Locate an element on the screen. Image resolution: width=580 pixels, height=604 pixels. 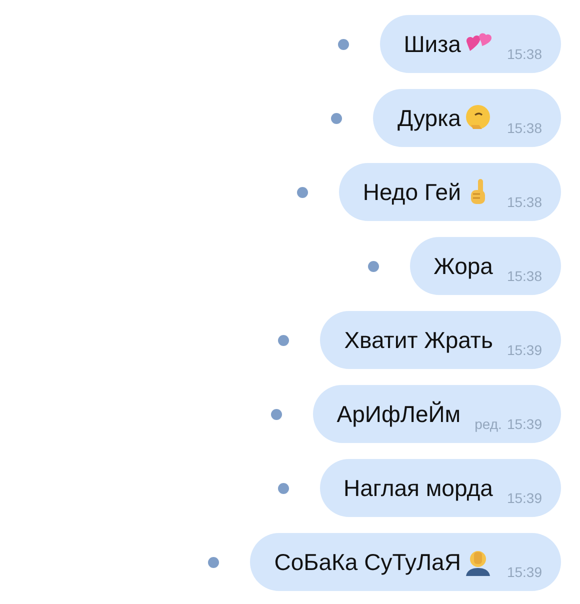
message-text: Дурка is located at coordinates (429, 118).